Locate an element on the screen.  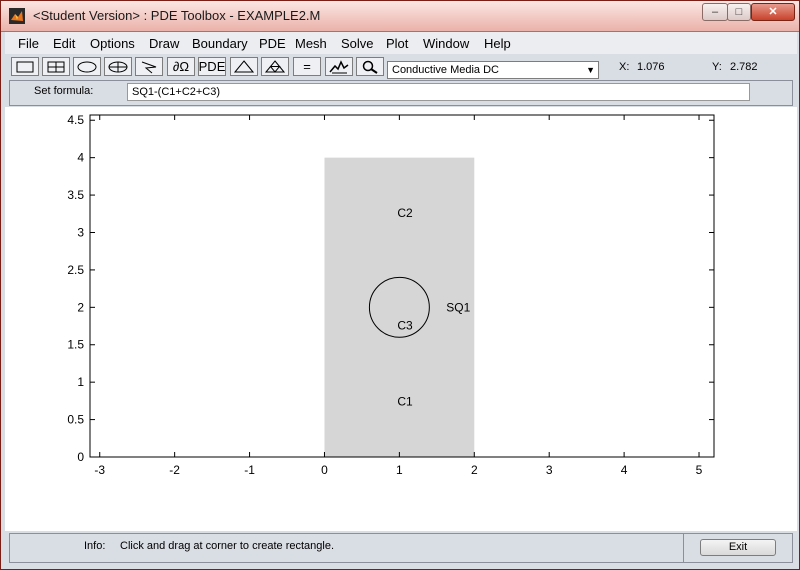
x-tick-label: 3 is located at coordinates (549, 470).